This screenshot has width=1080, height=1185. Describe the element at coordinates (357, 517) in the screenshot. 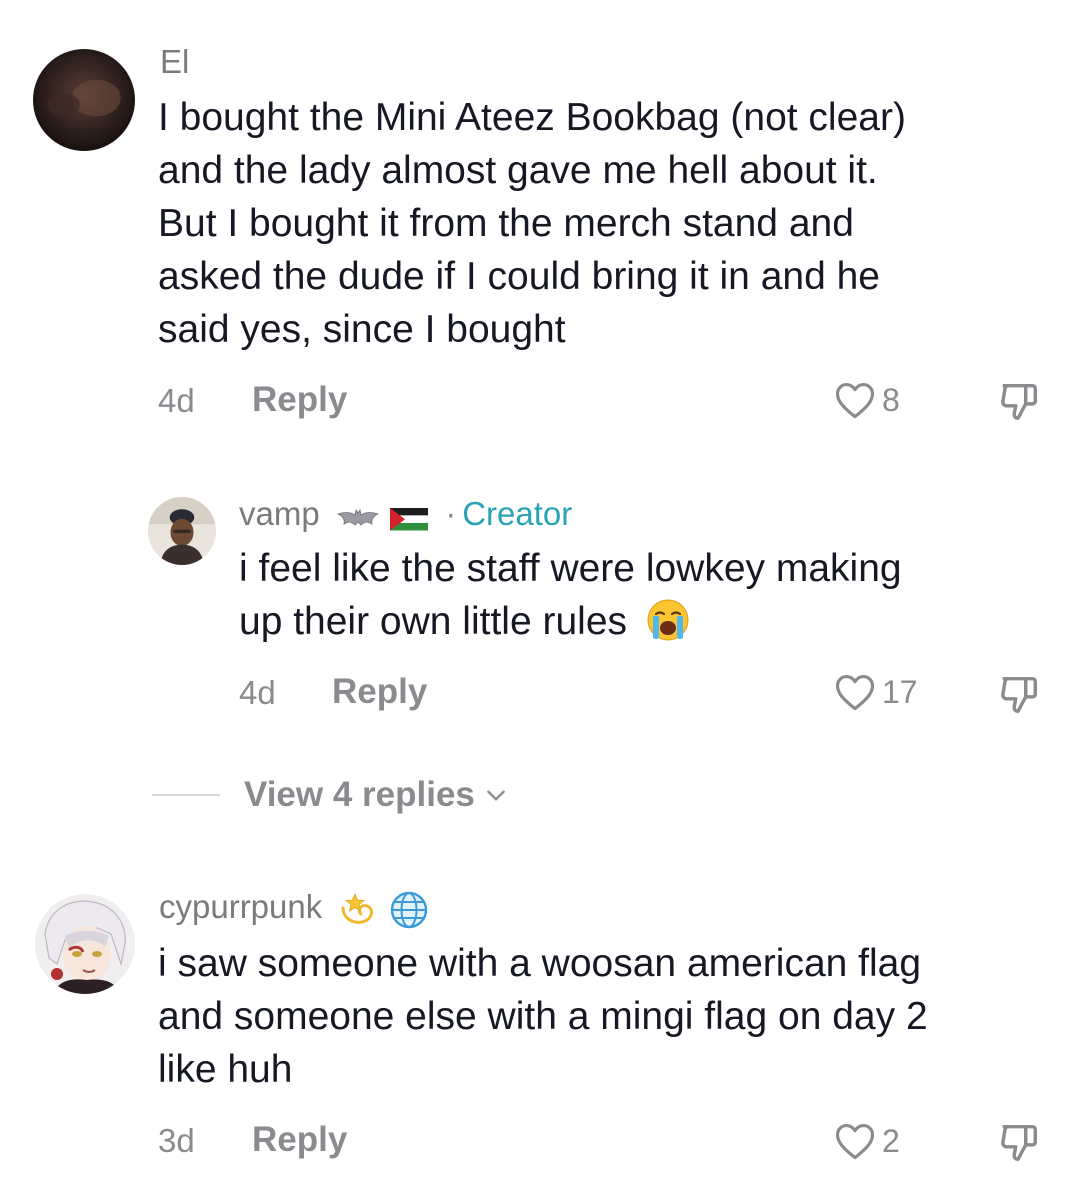

I see `bat-emoji-icon` at that location.